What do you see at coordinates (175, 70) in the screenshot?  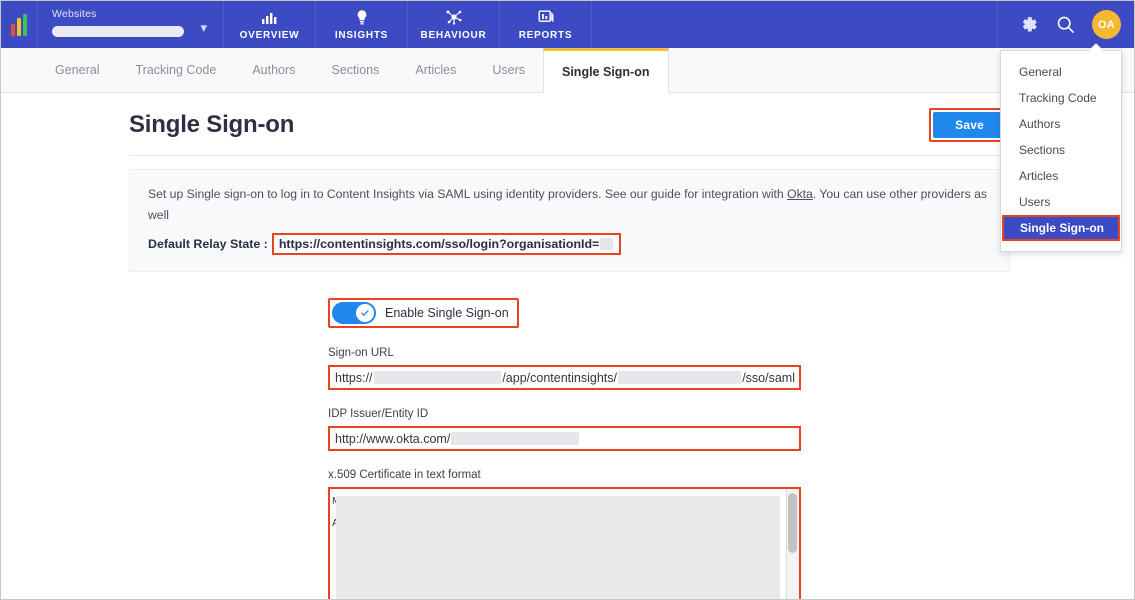 I see `tab-tracking-code: Tracking Code` at bounding box center [175, 70].